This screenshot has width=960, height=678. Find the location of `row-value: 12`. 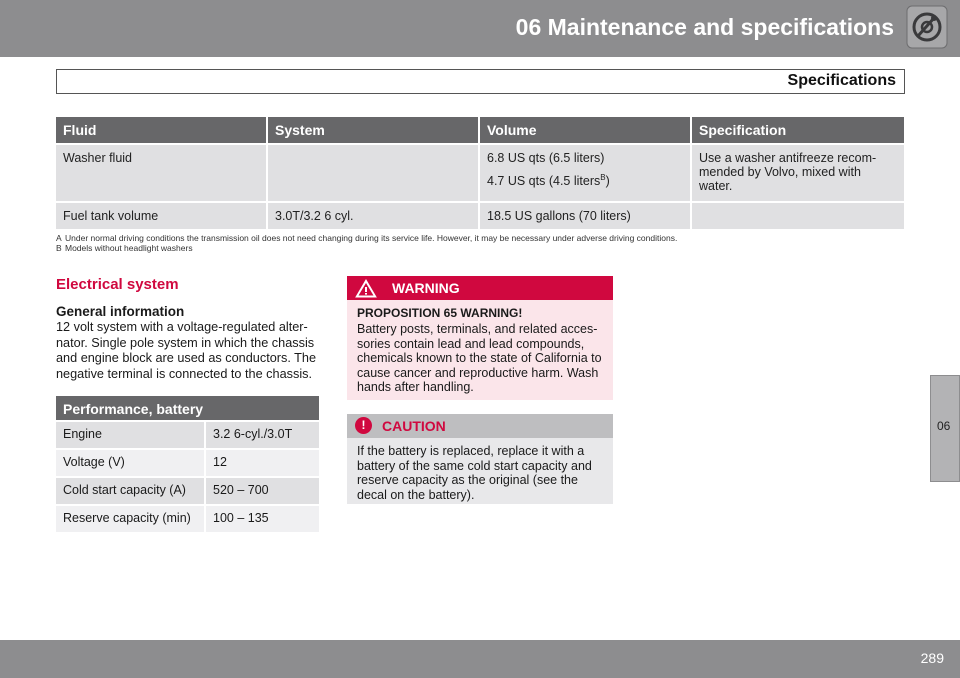

row-value: 12 is located at coordinates (262, 463).